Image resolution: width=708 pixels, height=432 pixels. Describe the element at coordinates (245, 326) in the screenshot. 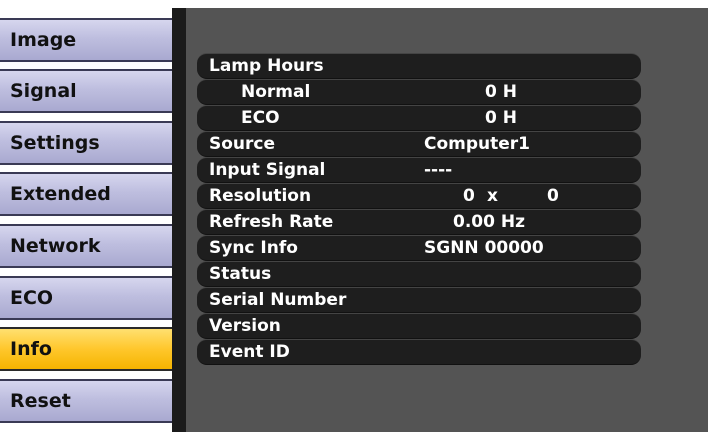

I see `version-label: Version` at that location.